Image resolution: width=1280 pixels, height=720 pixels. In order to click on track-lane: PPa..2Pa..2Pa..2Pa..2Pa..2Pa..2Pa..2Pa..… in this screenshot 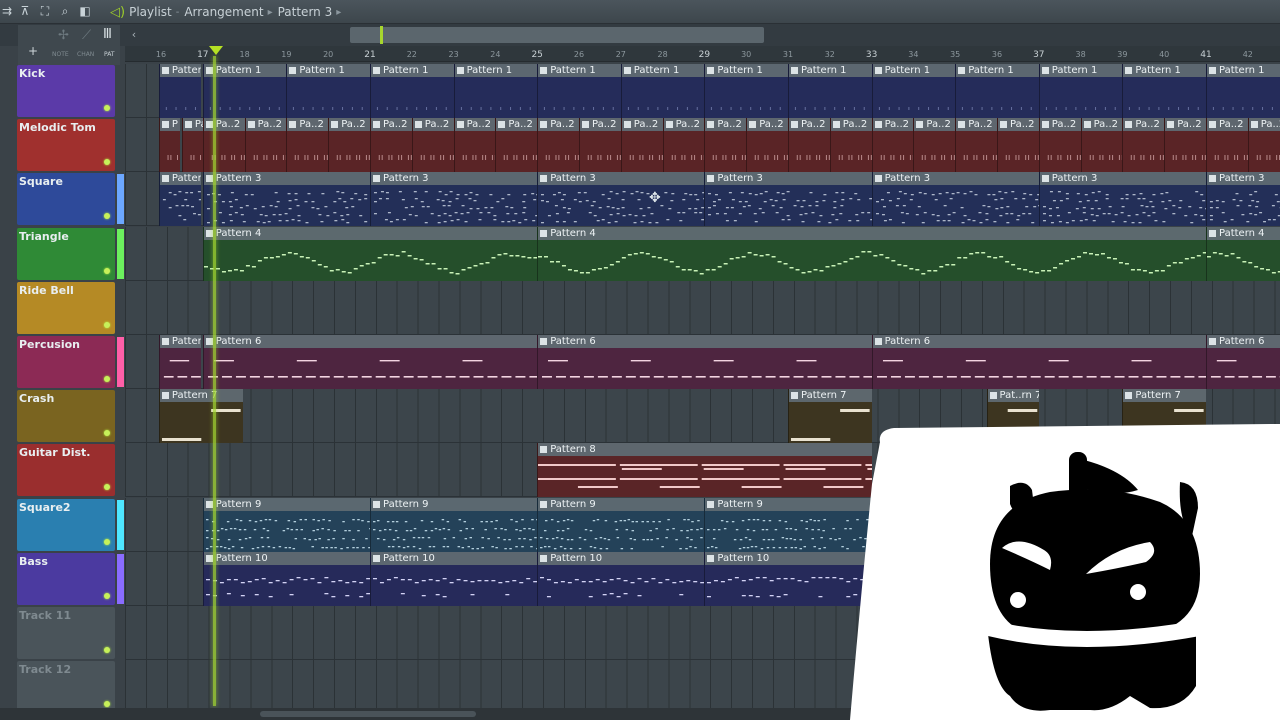, I will do `click(702, 145)`.